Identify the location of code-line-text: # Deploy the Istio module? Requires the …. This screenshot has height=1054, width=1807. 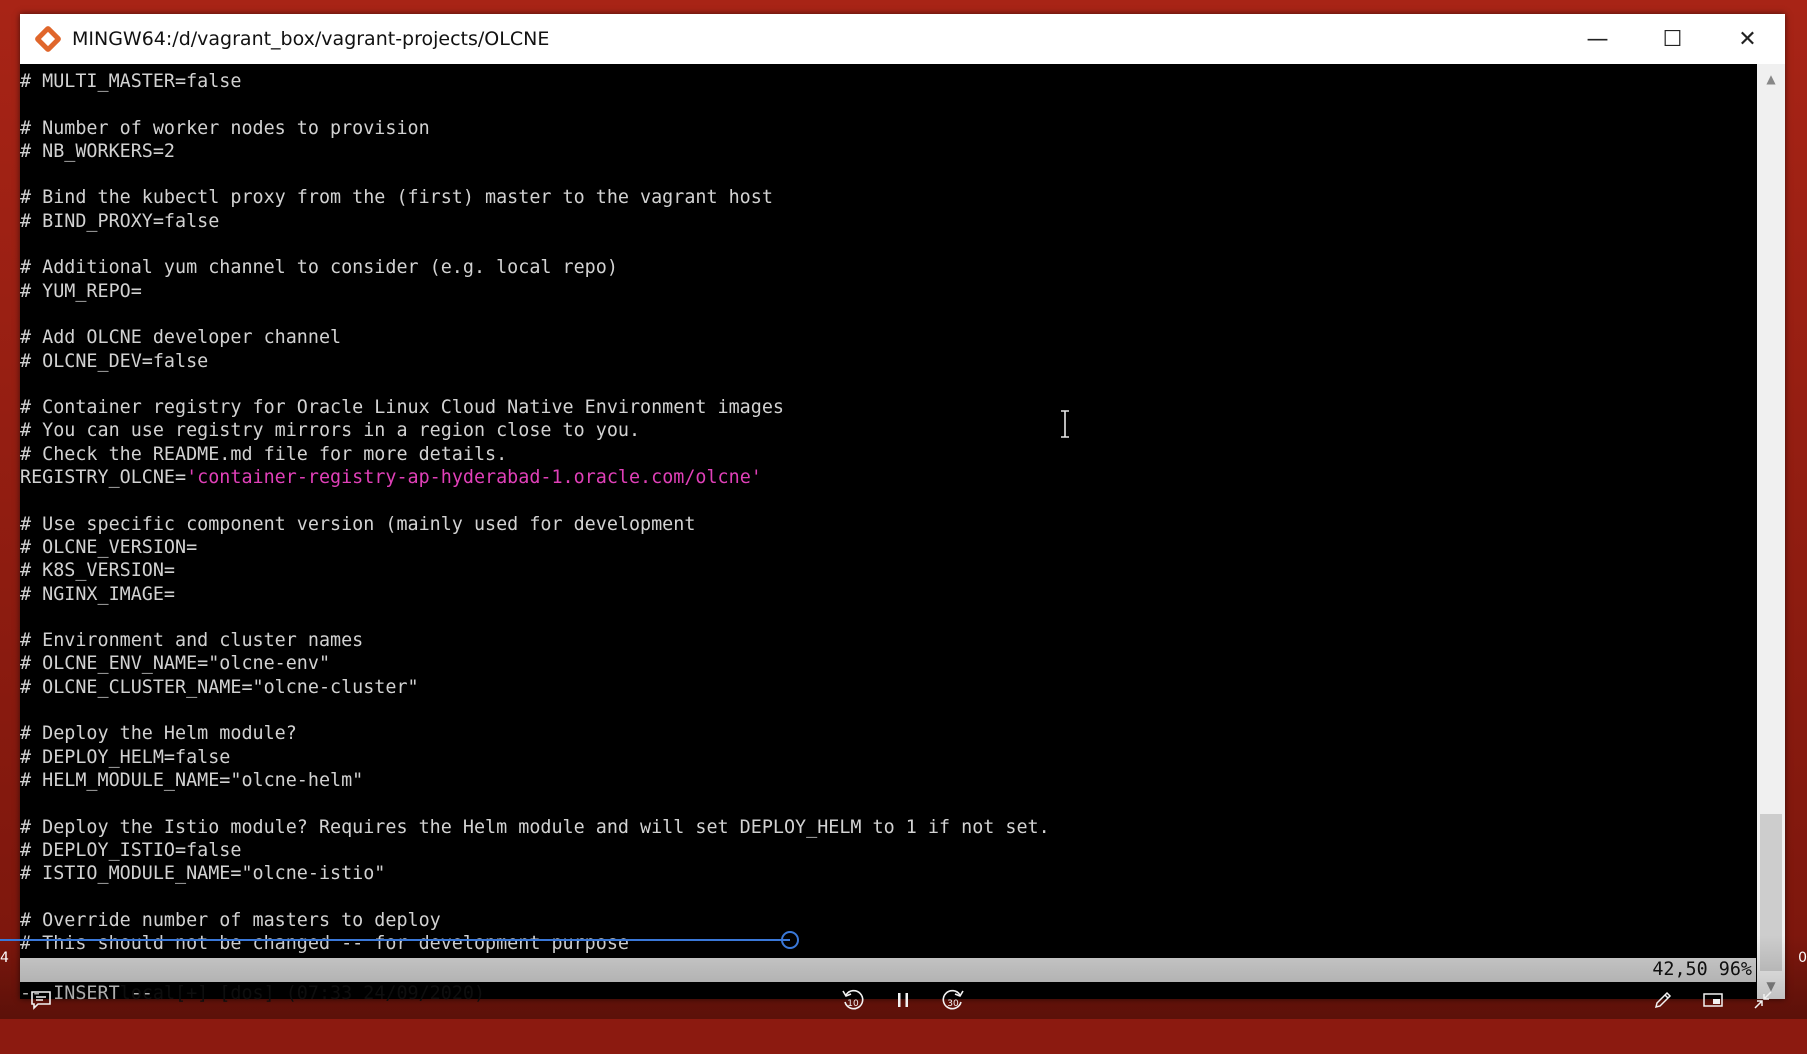
(535, 827).